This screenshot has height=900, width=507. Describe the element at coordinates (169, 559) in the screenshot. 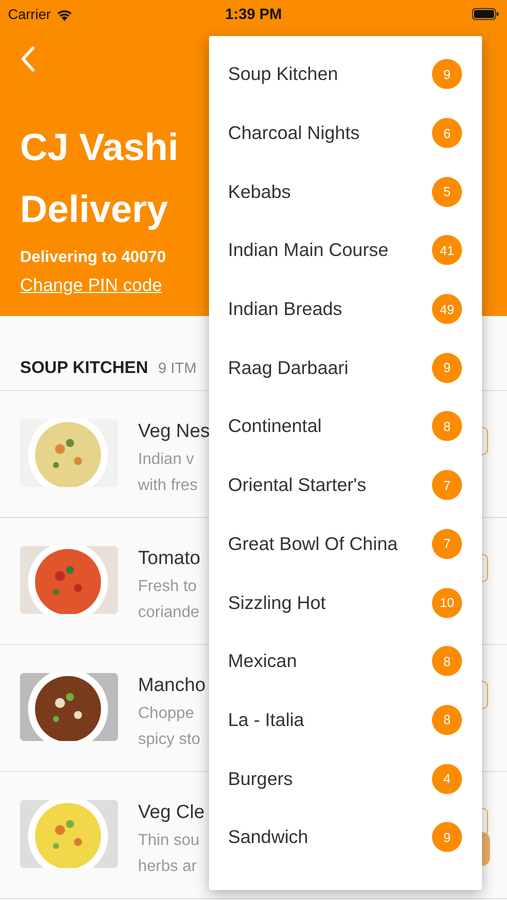

I see `dish-name: Tomato` at that location.